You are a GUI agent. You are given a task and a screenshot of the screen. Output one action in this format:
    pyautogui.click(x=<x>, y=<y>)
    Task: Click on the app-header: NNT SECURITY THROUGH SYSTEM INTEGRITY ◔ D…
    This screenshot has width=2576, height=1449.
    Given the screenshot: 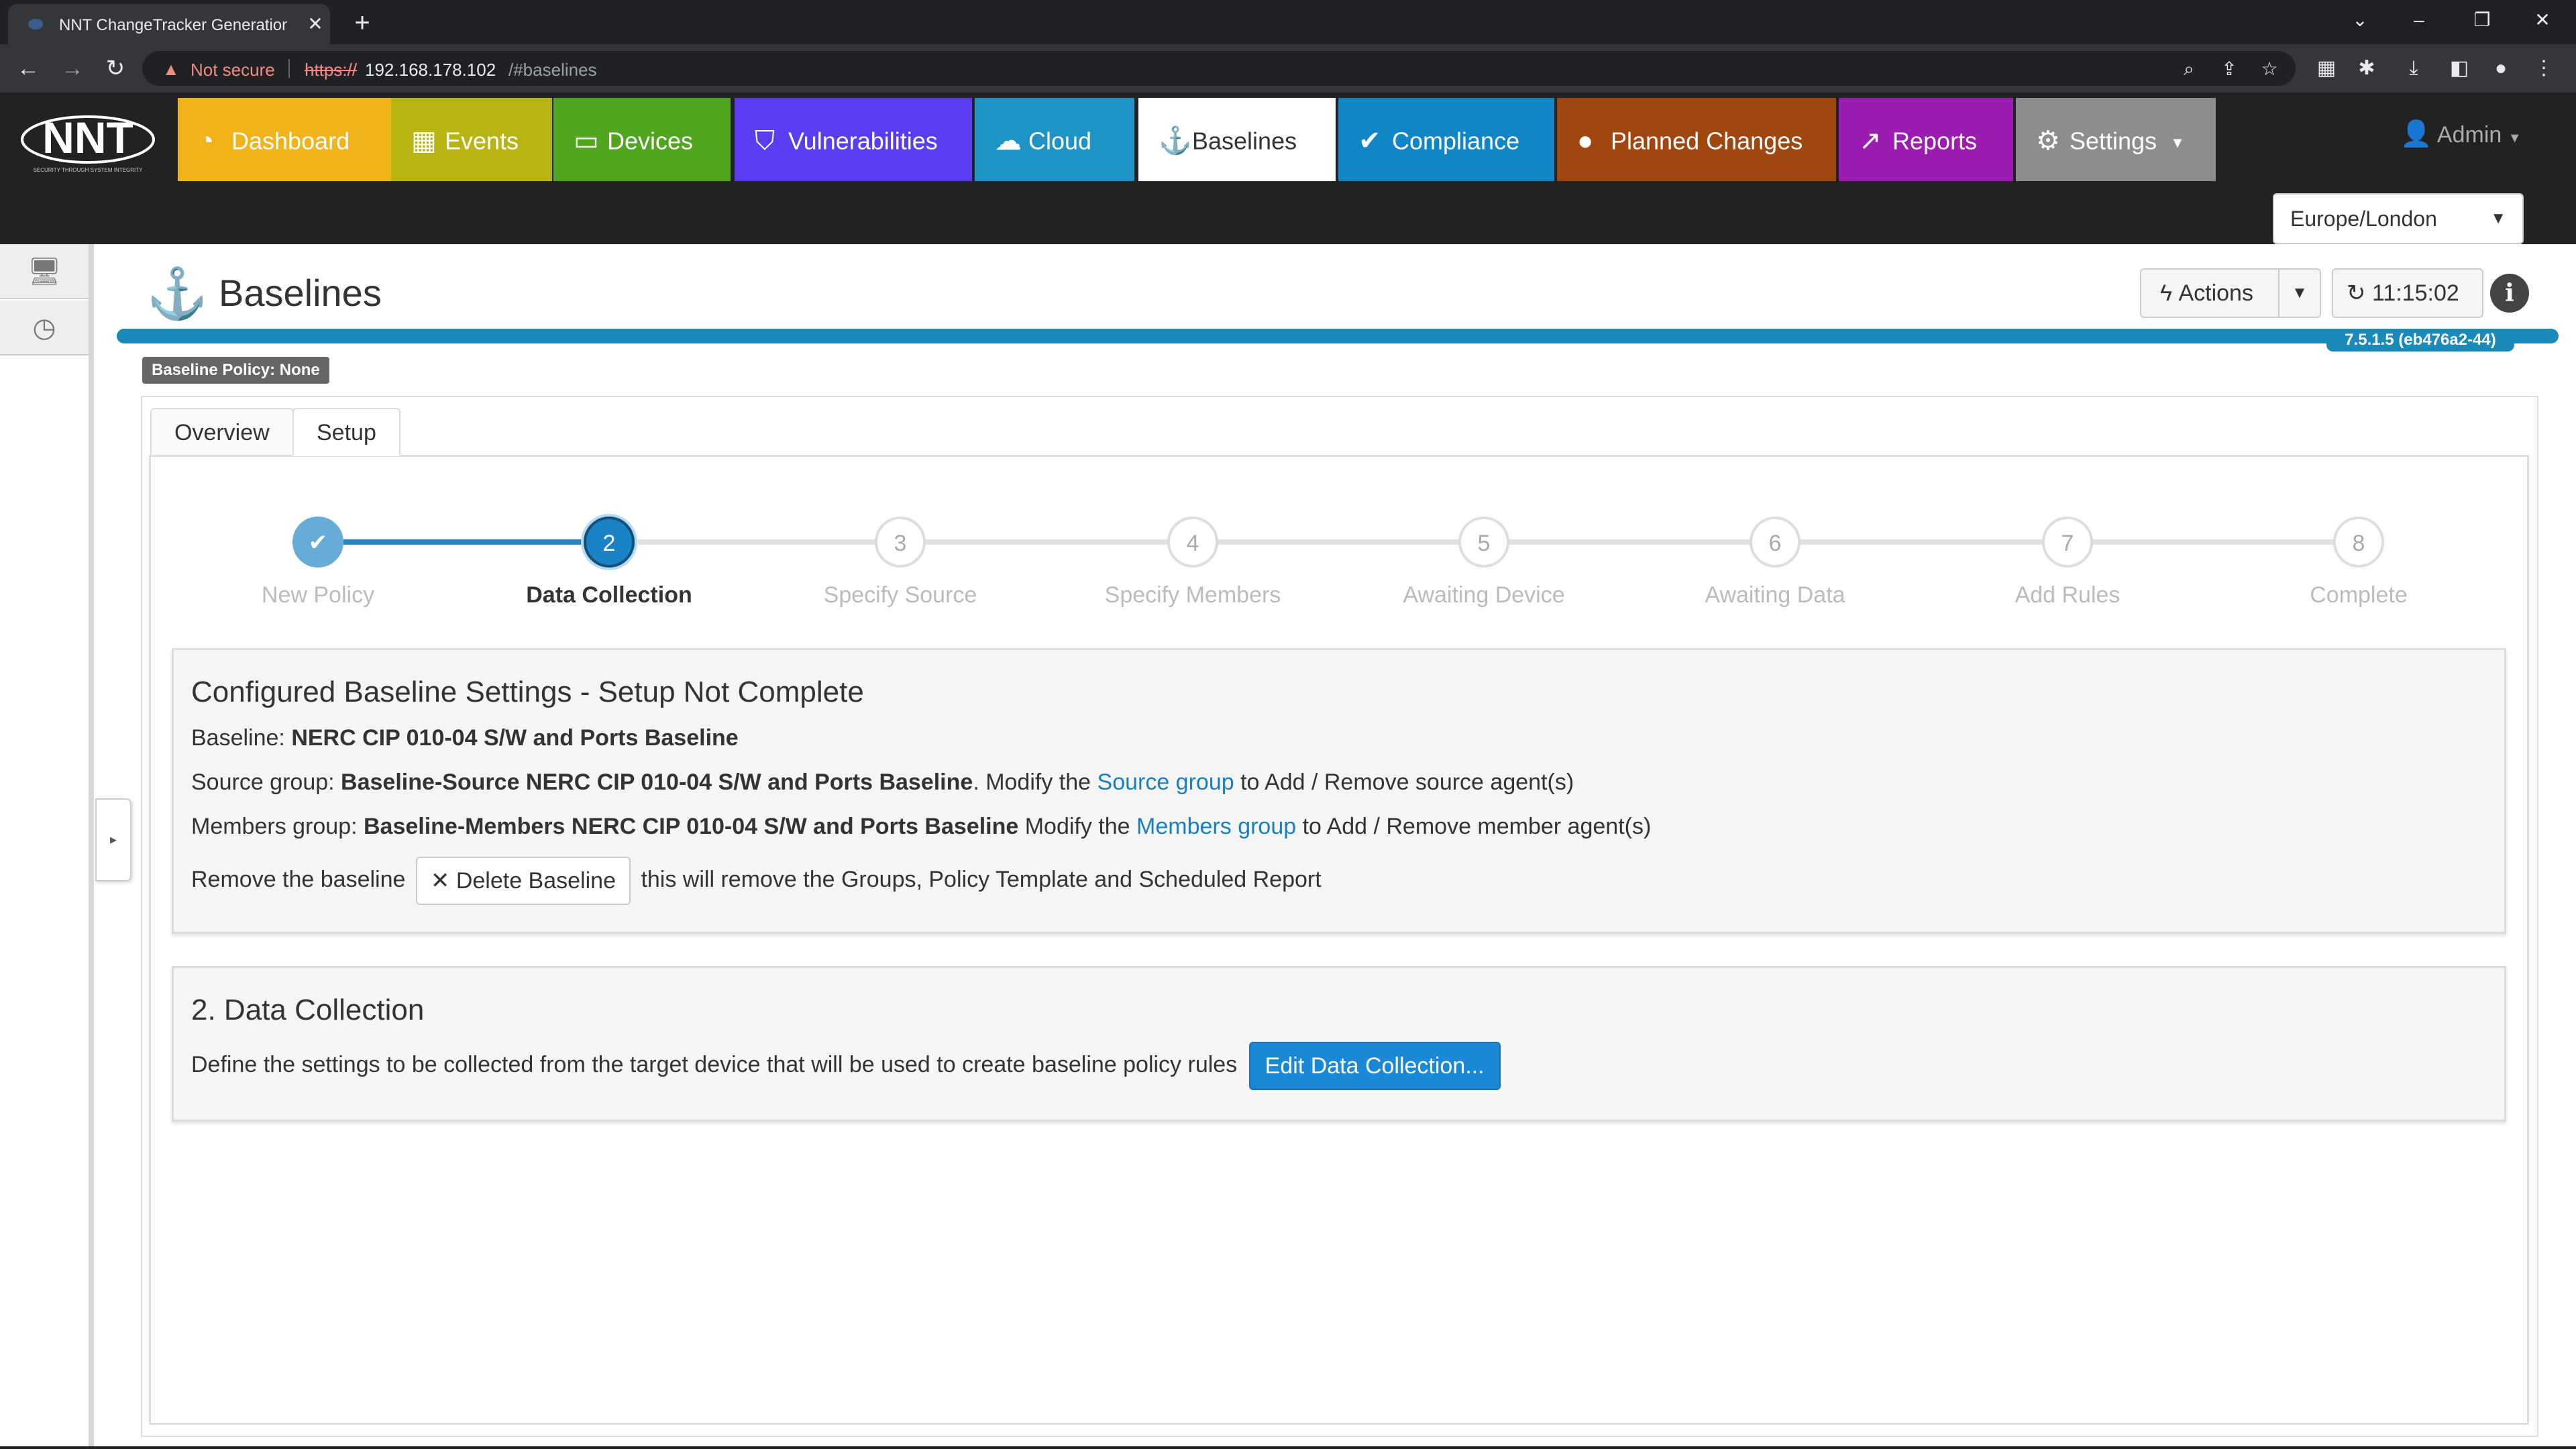 What is the action you would take?
    pyautogui.click(x=1288, y=168)
    